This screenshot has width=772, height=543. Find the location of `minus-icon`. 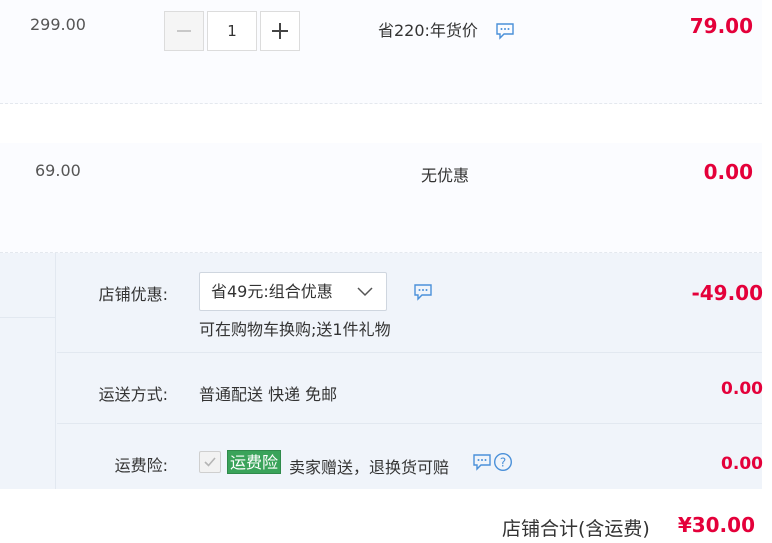

minus-icon is located at coordinates (184, 31).